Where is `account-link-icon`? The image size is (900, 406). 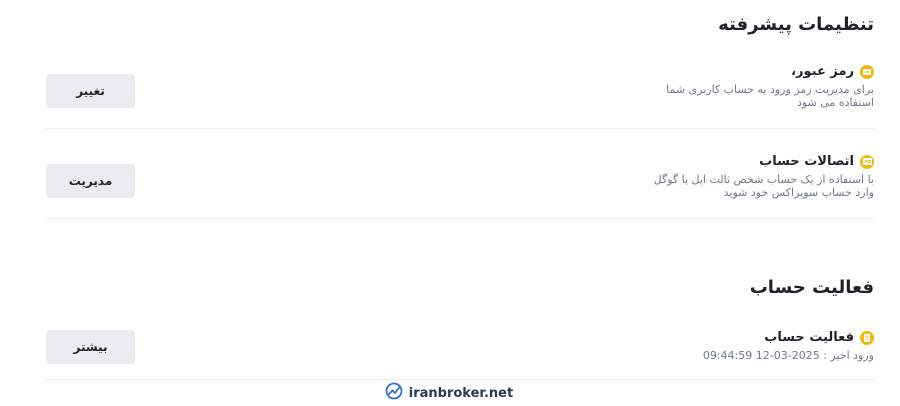 account-link-icon is located at coordinates (867, 161).